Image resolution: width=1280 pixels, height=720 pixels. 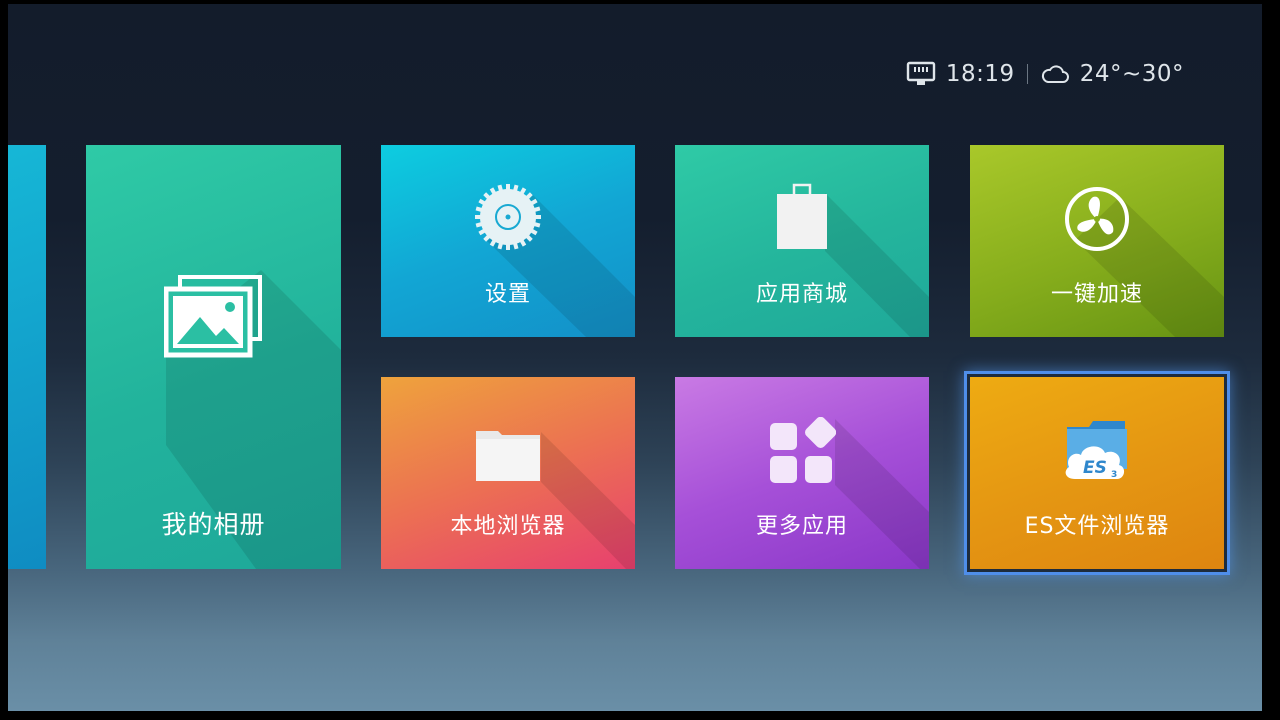 What do you see at coordinates (1027, 74) in the screenshot?
I see `status-divider` at bounding box center [1027, 74].